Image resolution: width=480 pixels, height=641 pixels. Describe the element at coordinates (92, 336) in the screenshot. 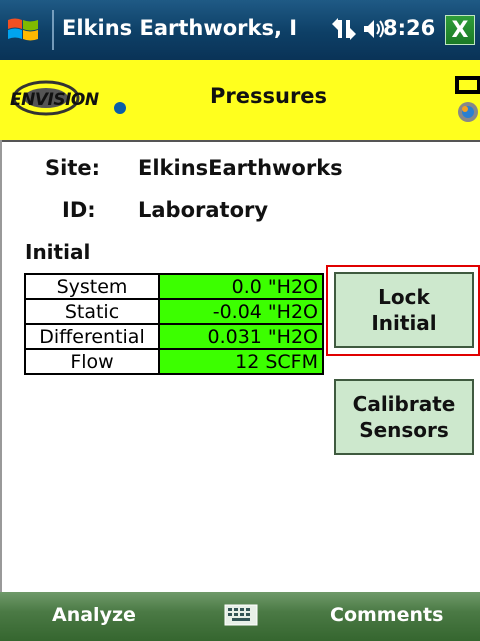

I see `reading-name-differential: Differential` at that location.